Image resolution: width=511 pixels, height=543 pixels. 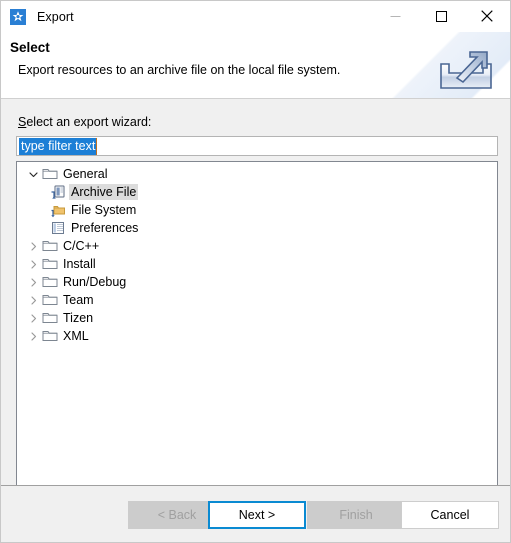 I want to click on file-system-icon, so click(x=58, y=210).